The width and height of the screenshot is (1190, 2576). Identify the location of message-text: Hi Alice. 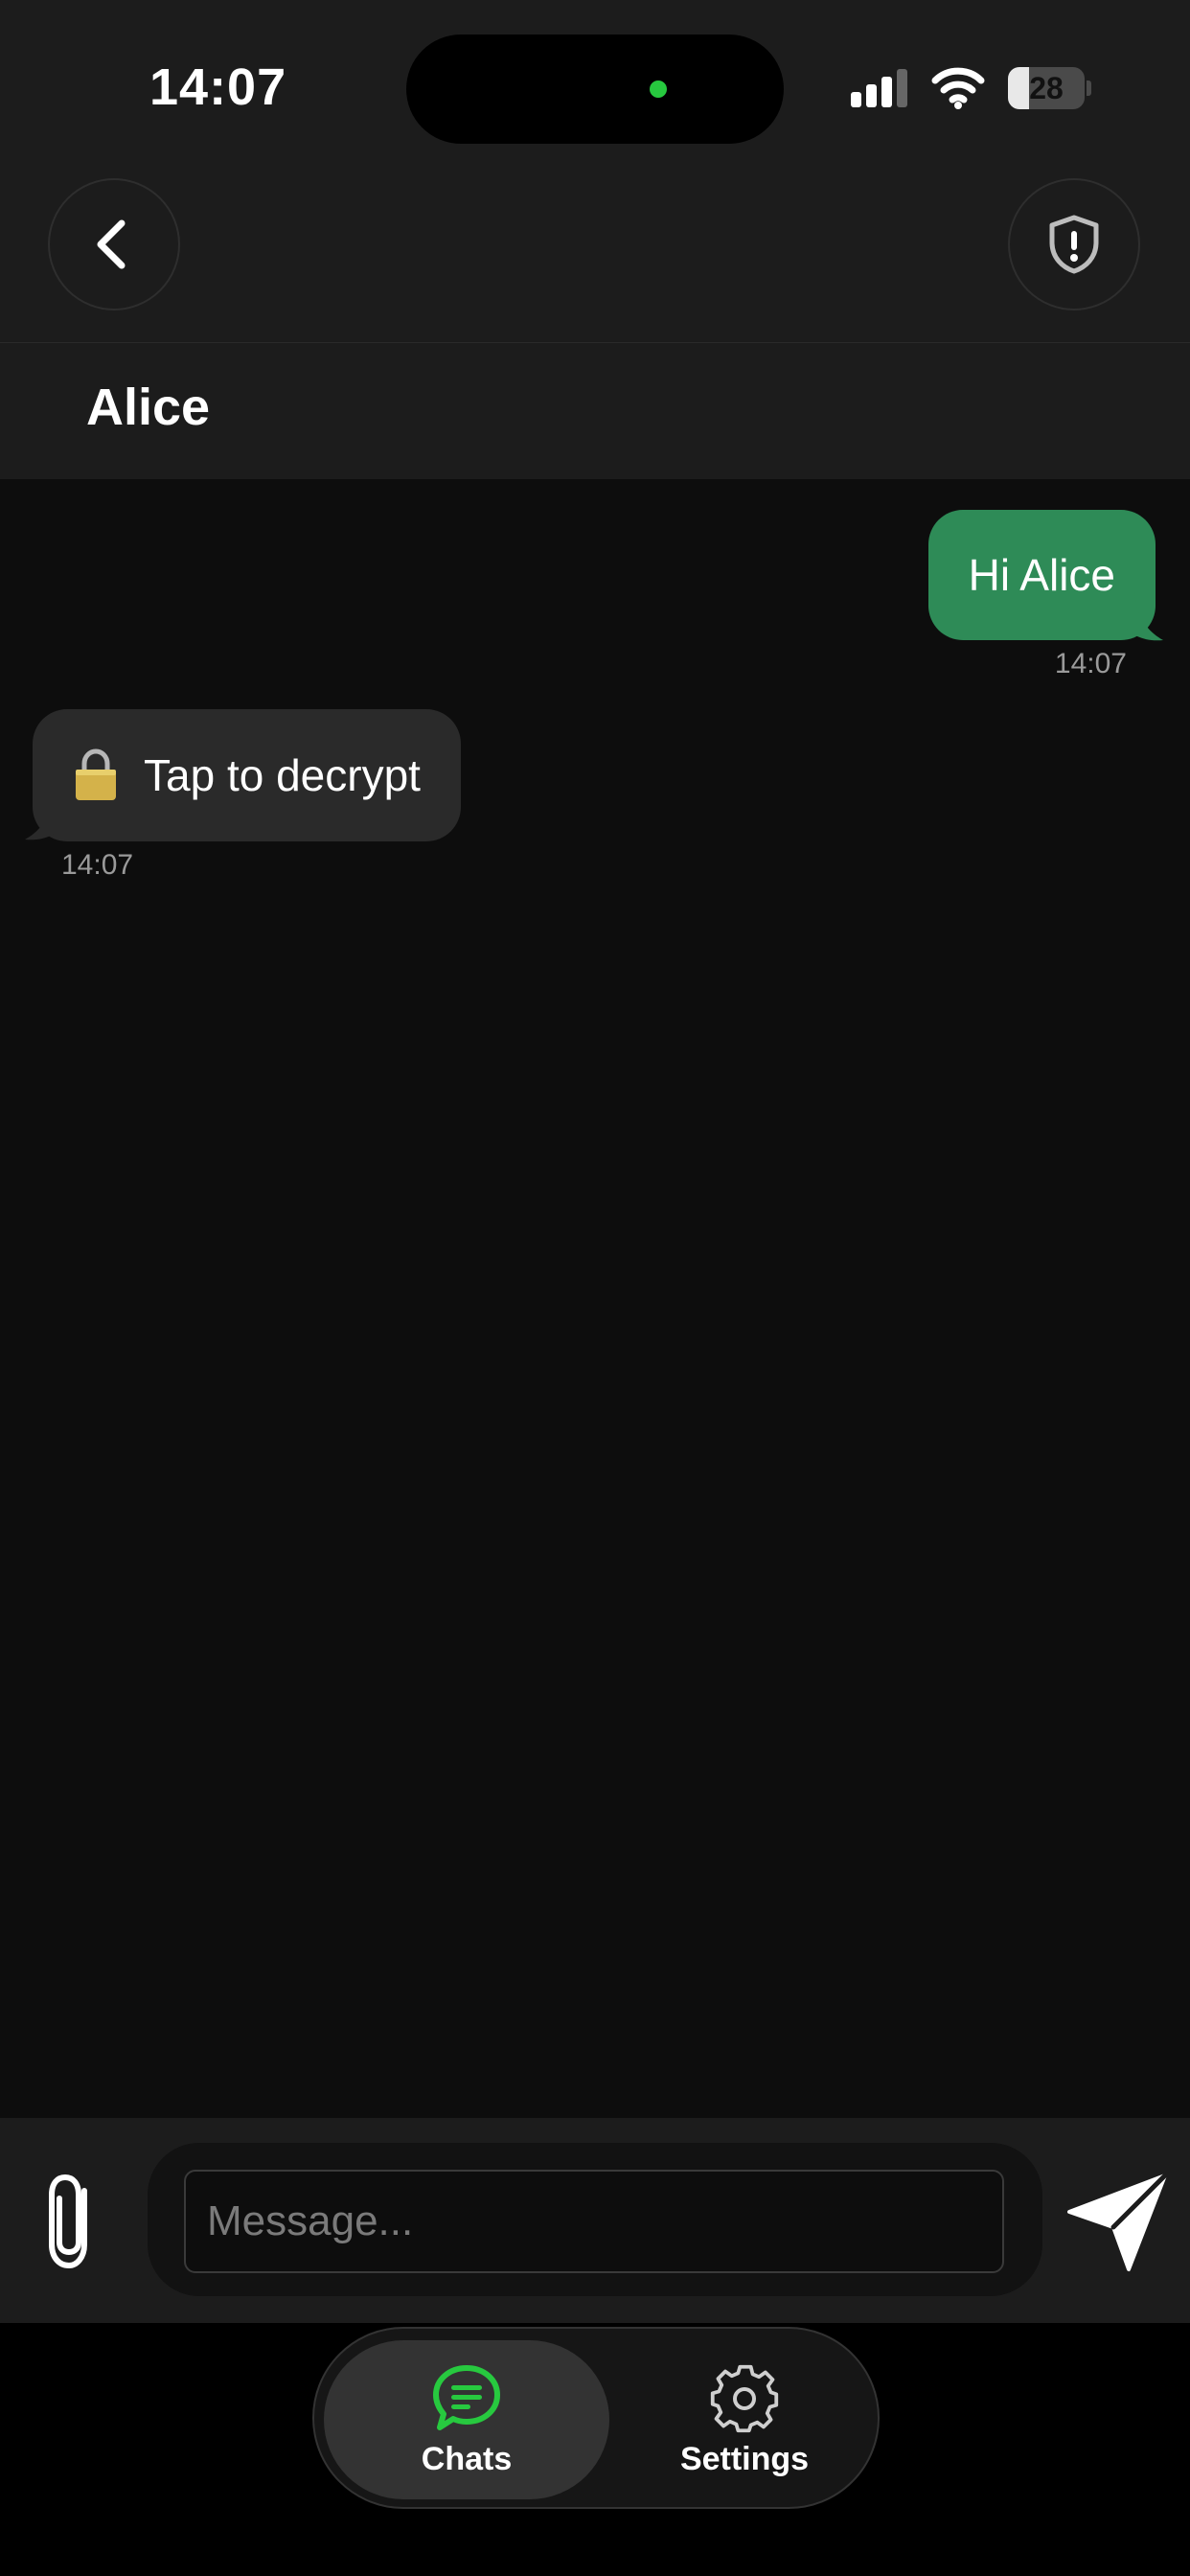
(1041, 575).